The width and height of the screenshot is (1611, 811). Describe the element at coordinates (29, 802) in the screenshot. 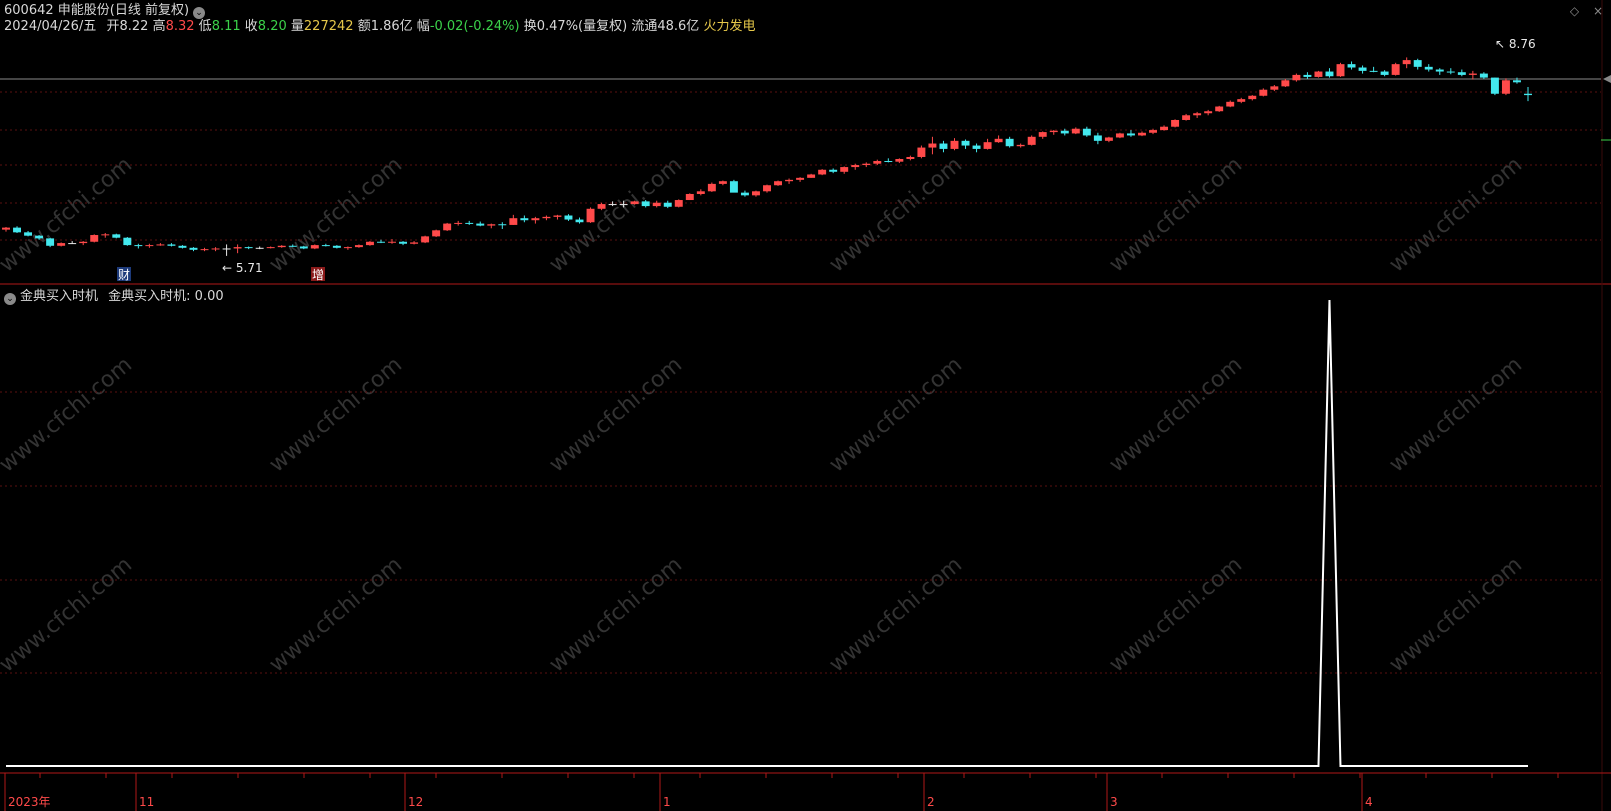

I see `x-axis-label: 2023年` at that location.